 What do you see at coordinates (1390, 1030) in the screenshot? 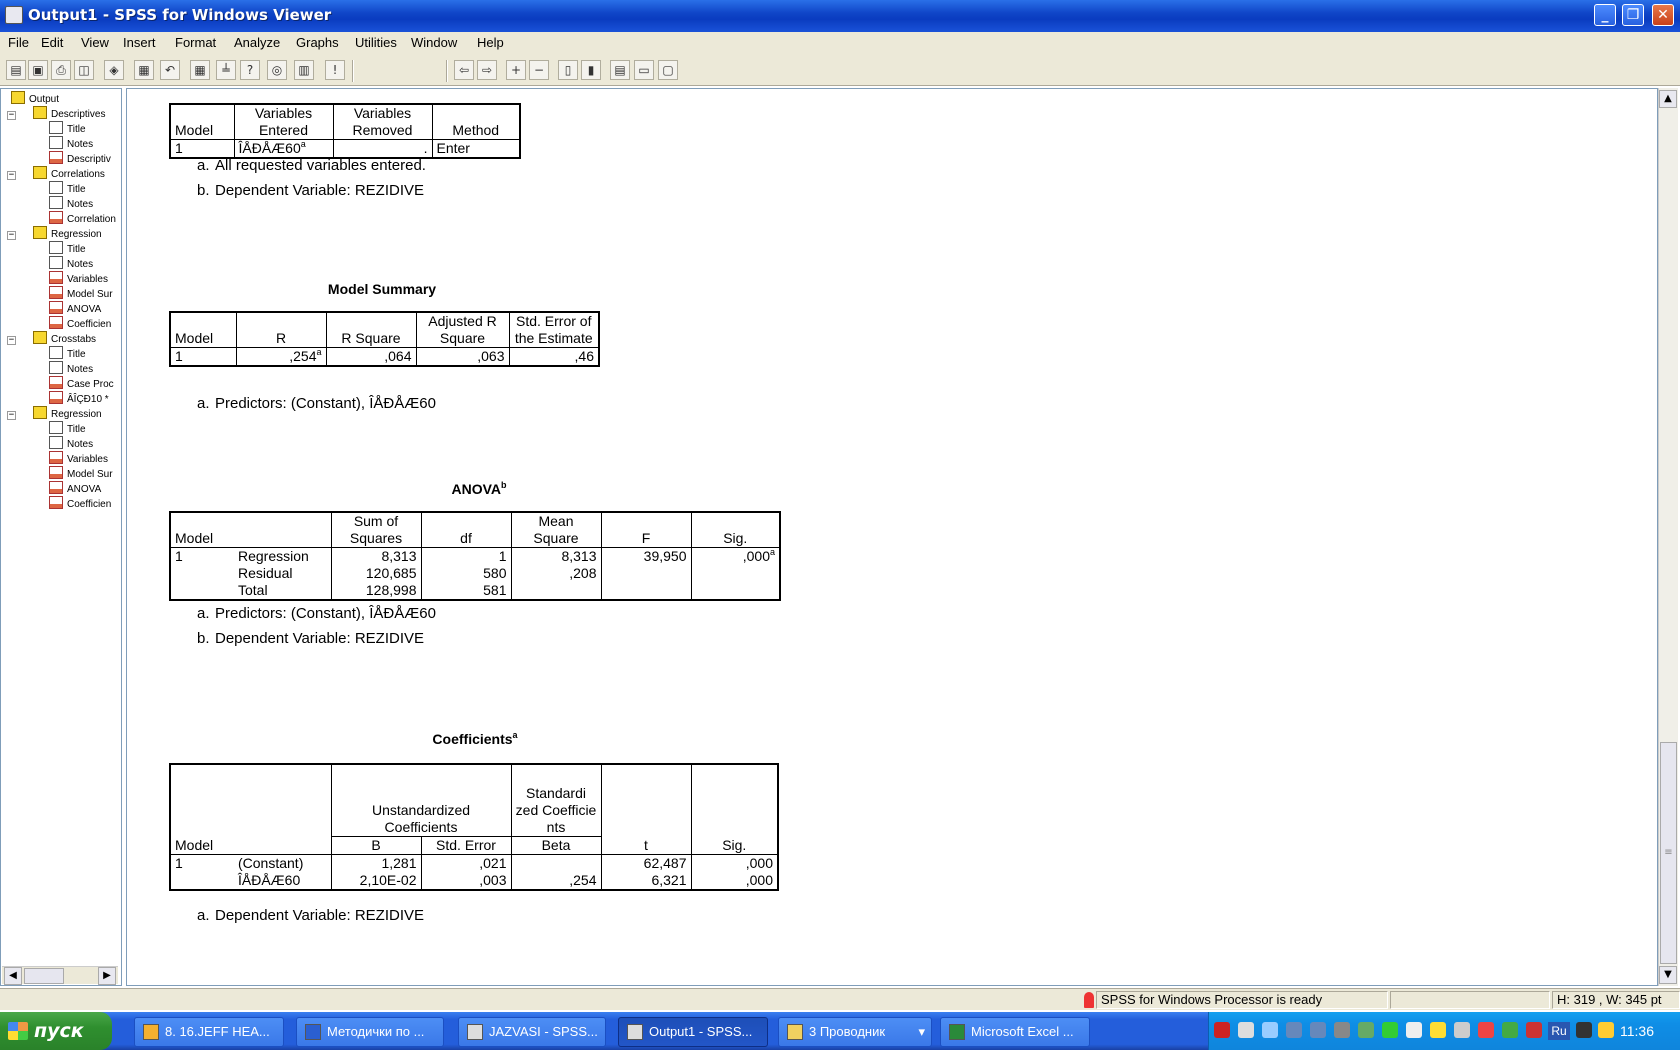
I see `antivirus-icon` at bounding box center [1390, 1030].